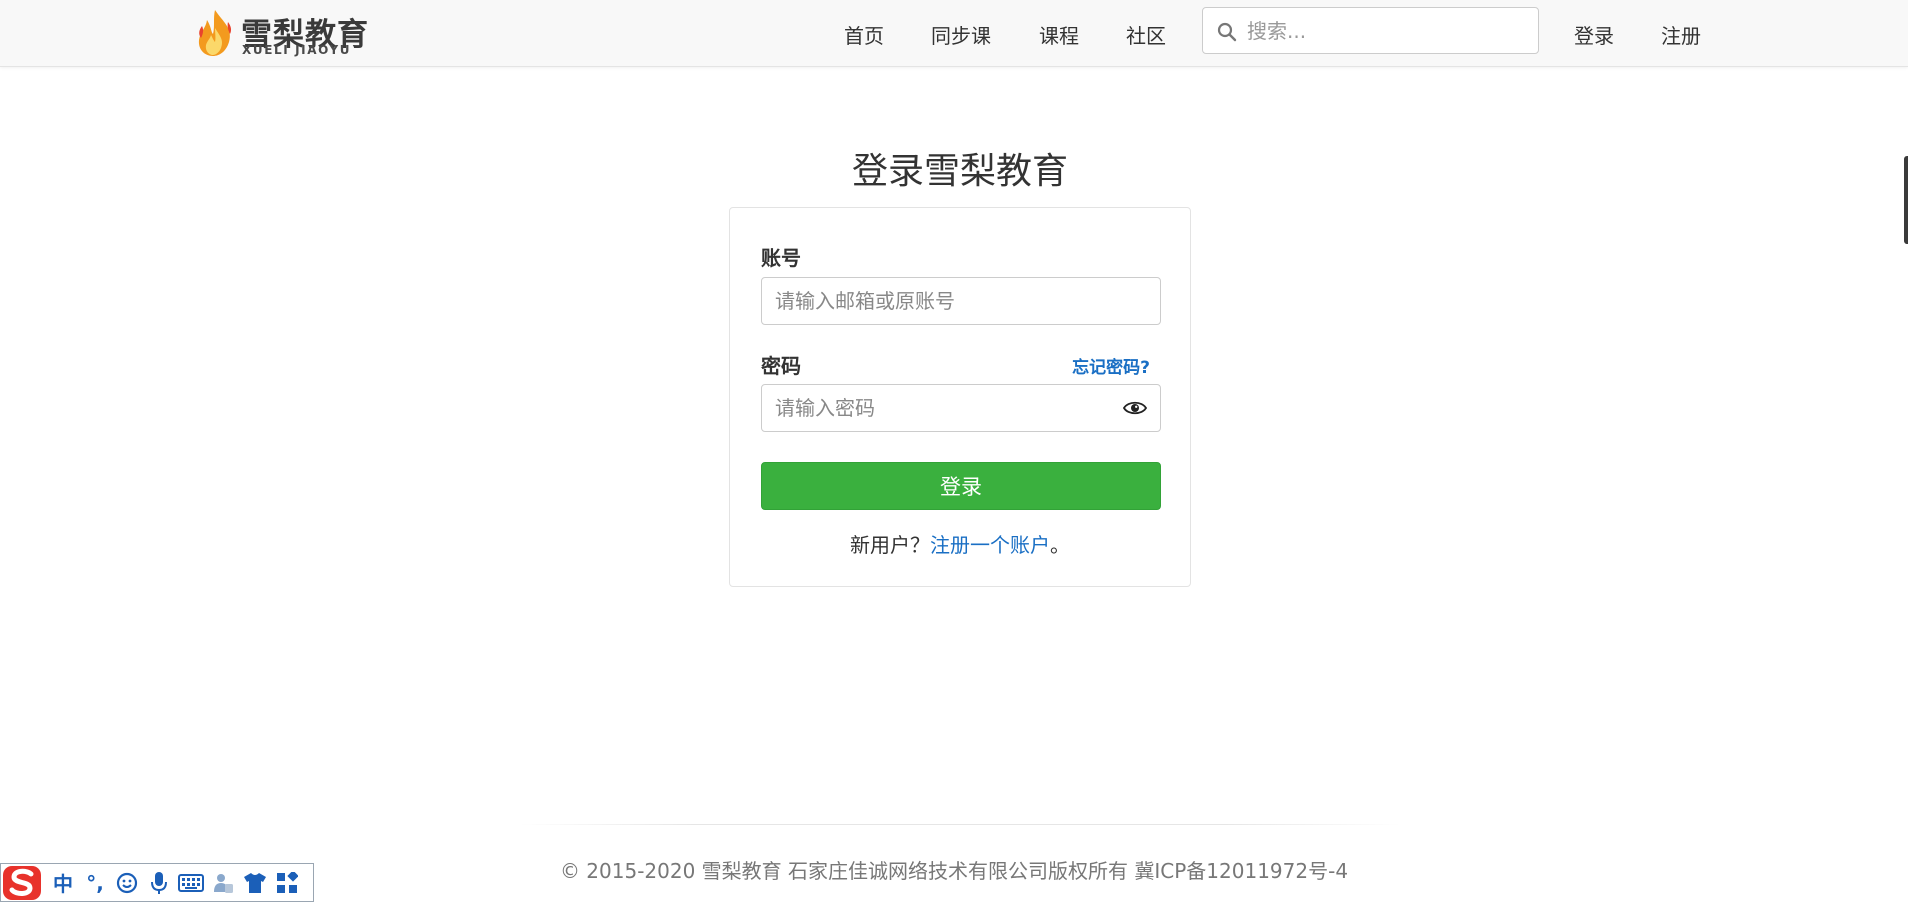 This screenshot has width=1908, height=904. I want to click on new-user-text: 新用户？, so click(890, 545).